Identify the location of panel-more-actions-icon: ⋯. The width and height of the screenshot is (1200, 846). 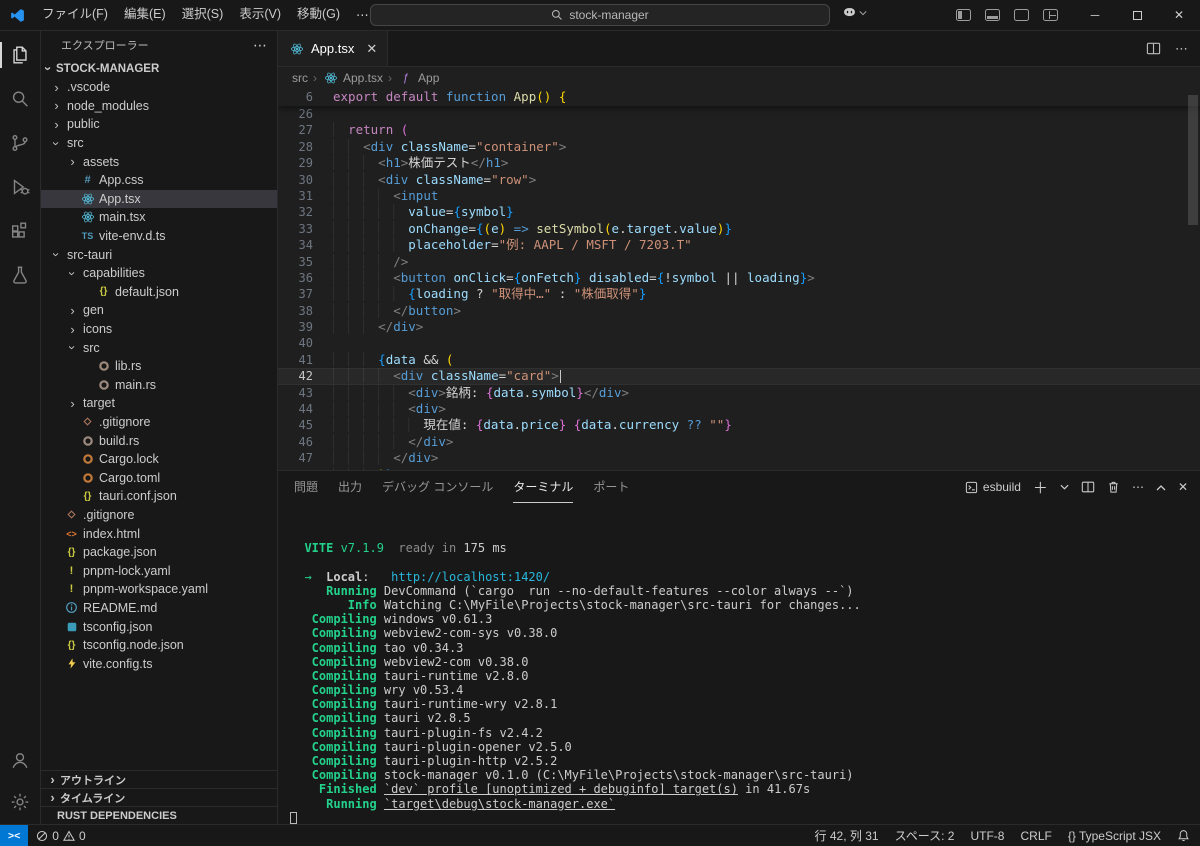
(1138, 487).